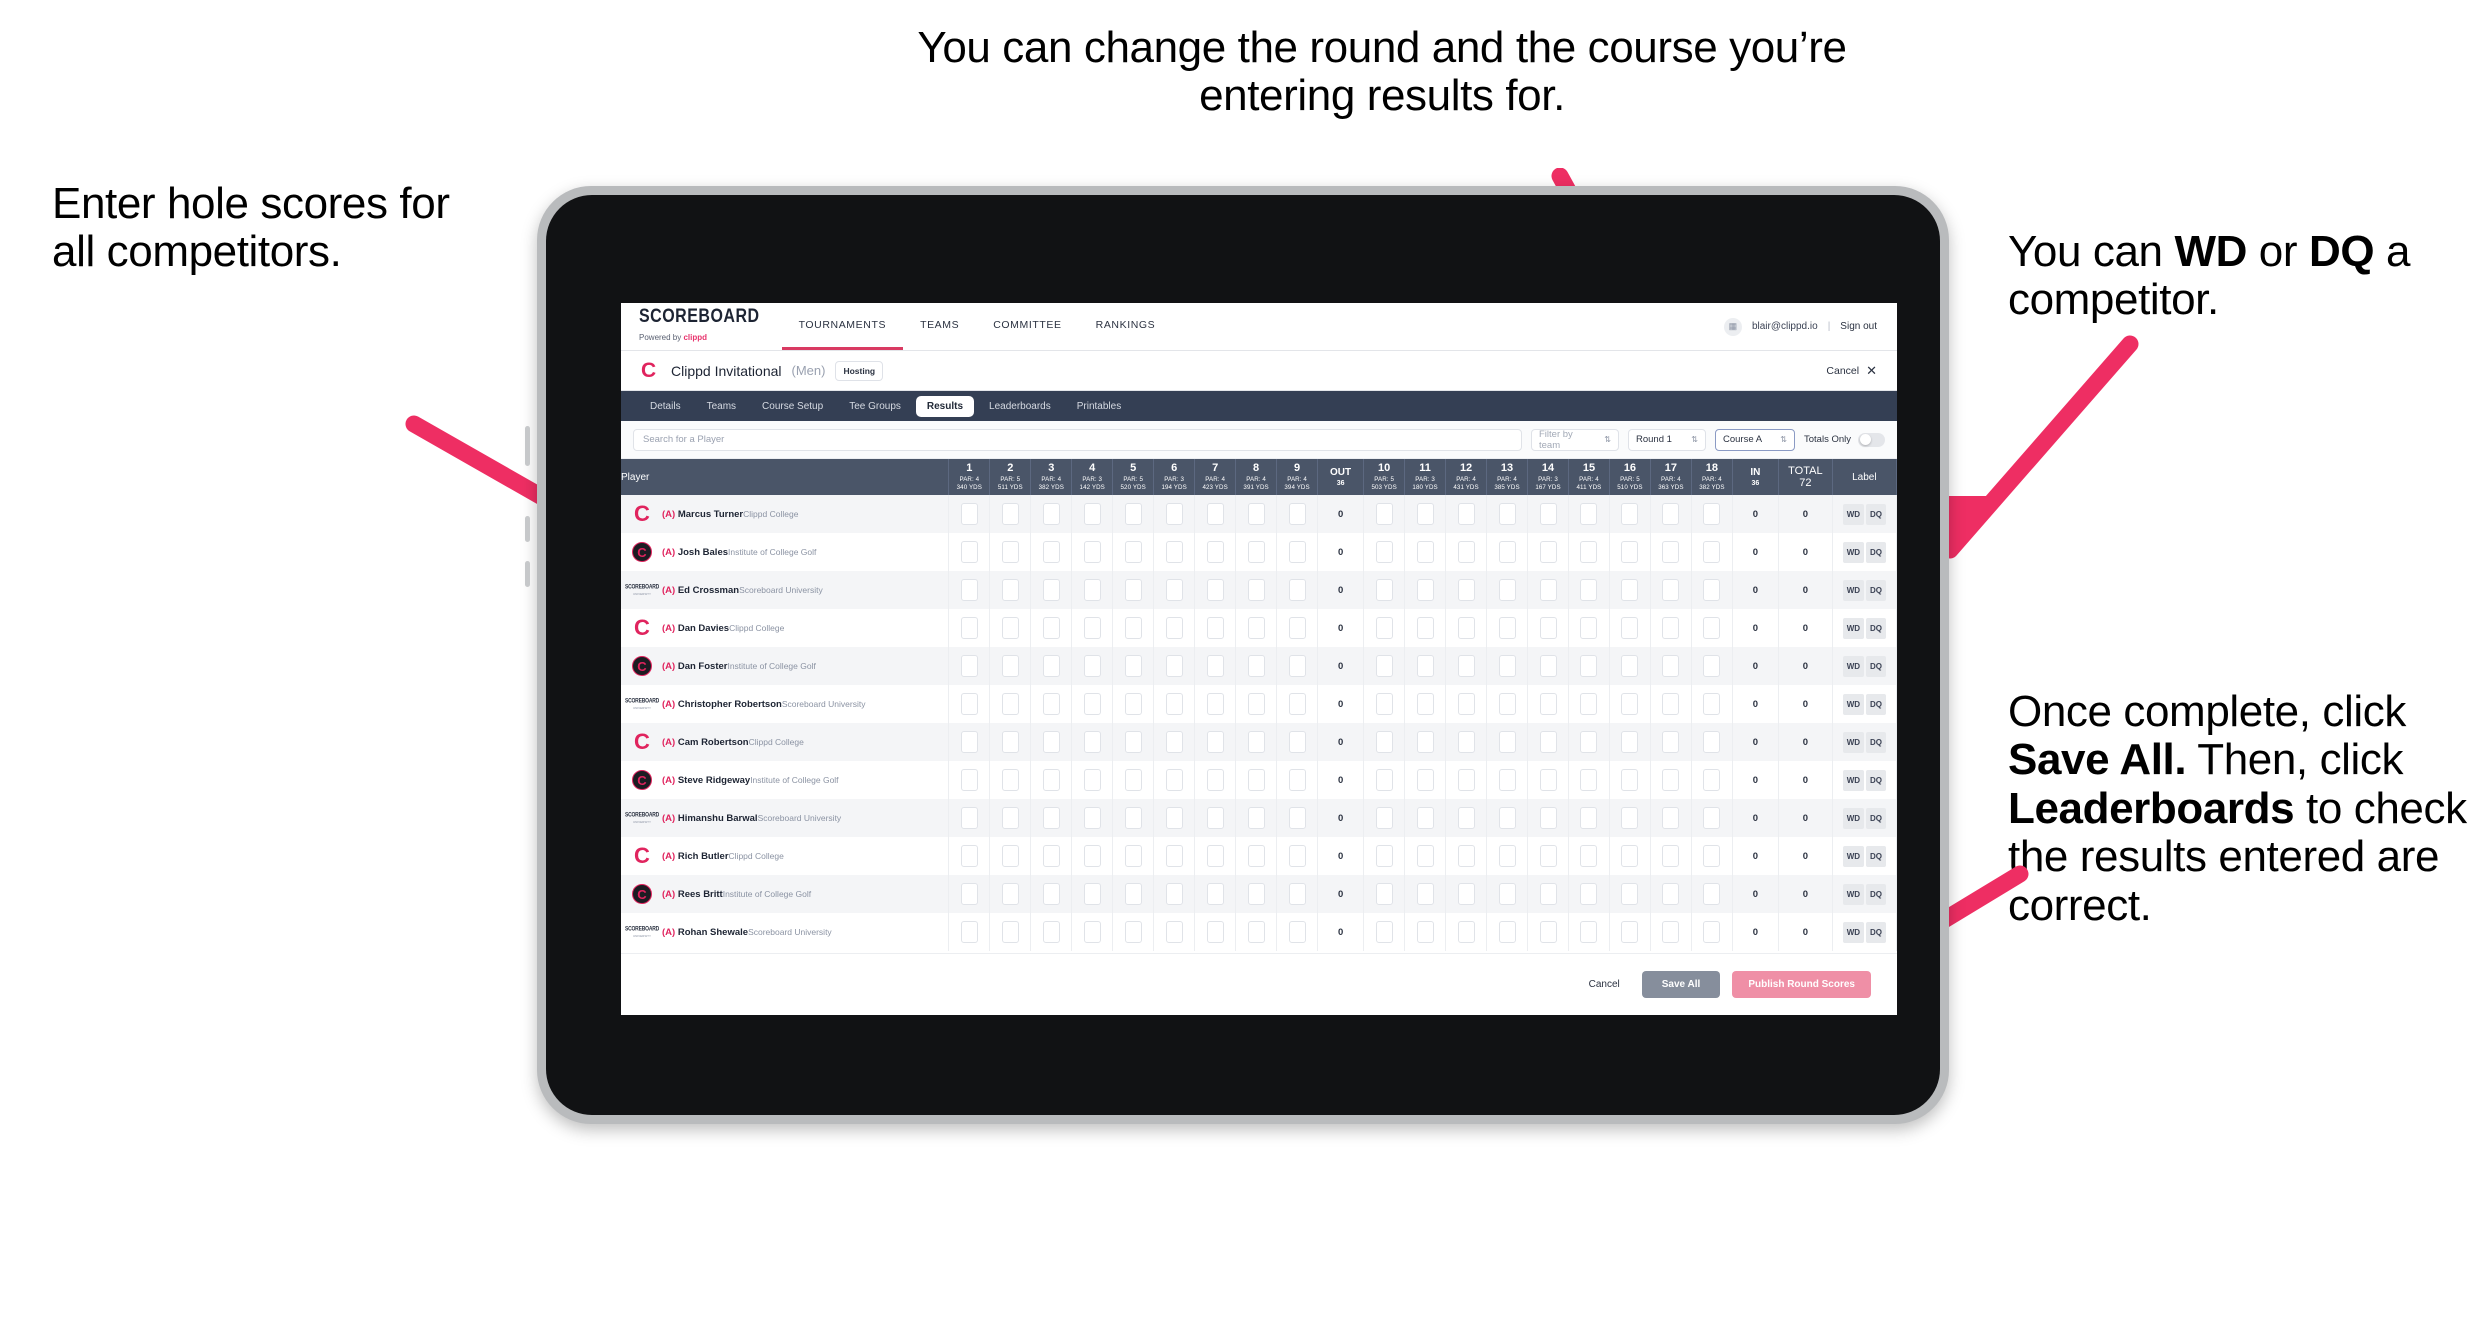  What do you see at coordinates (875, 406) in the screenshot?
I see `tab-tee-groups: Tee Groups` at bounding box center [875, 406].